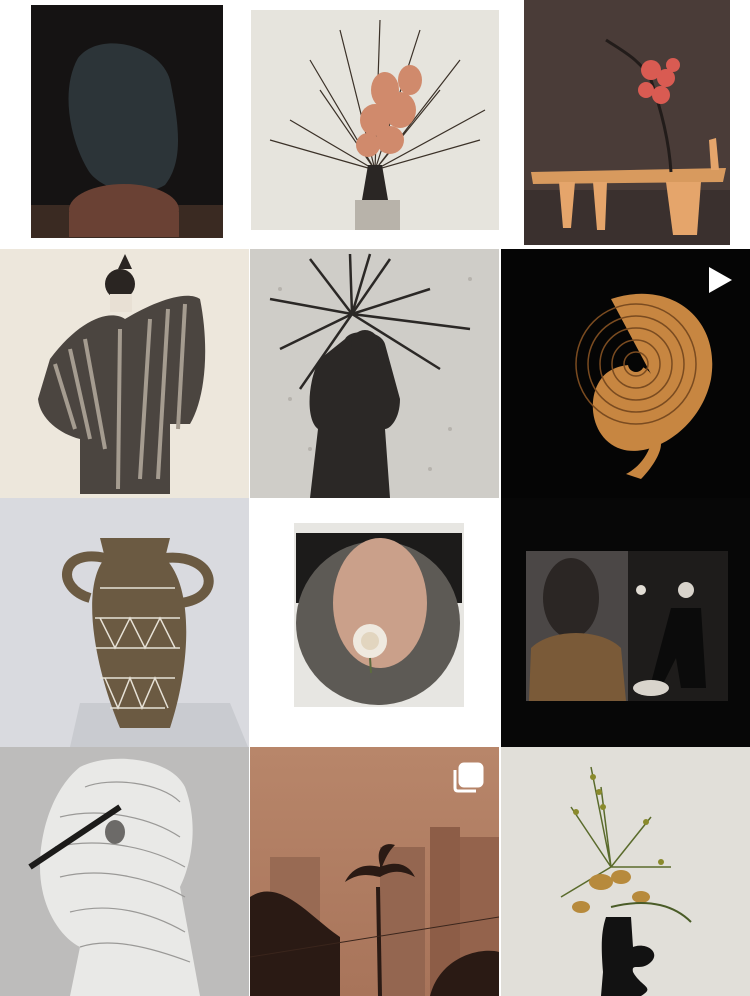  I want to click on multiple-images-icon, so click(468, 778).